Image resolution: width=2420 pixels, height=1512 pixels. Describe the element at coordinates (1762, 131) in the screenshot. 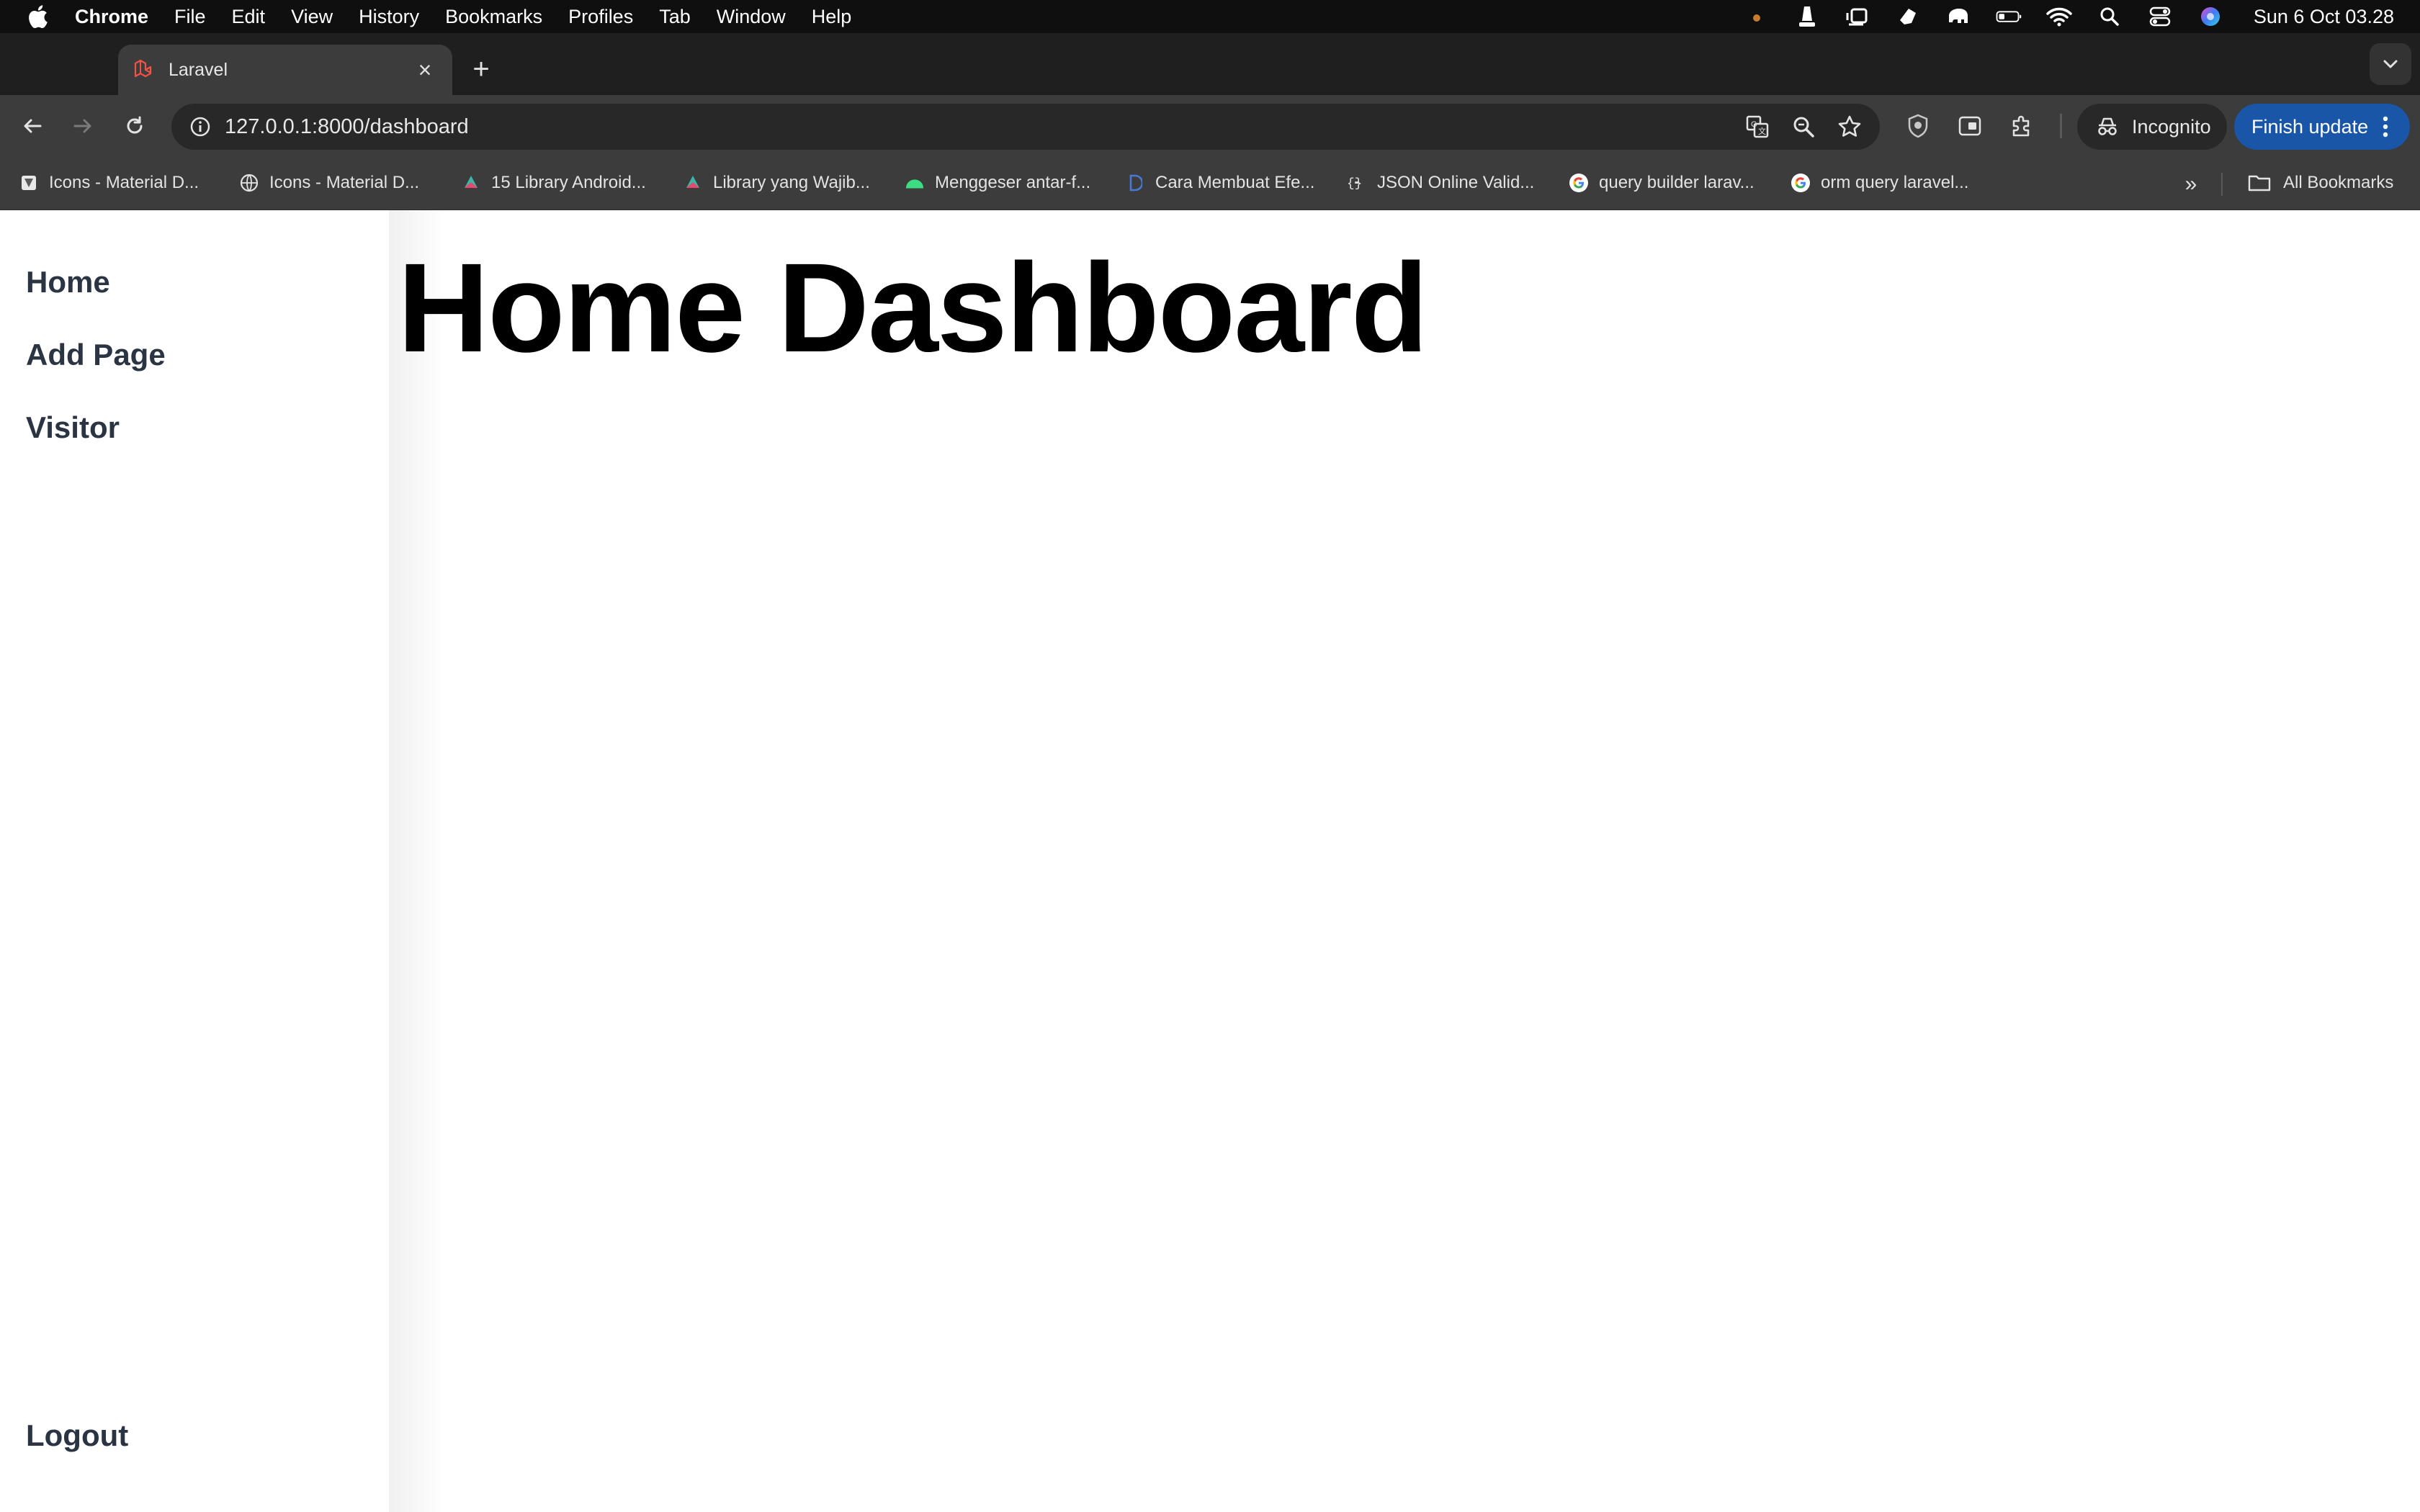

I see `svg-text: 文` at that location.